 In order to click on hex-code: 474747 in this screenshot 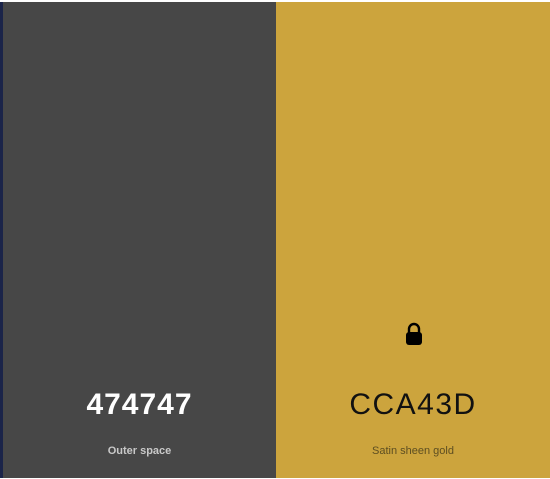, I will do `click(139, 405)`.